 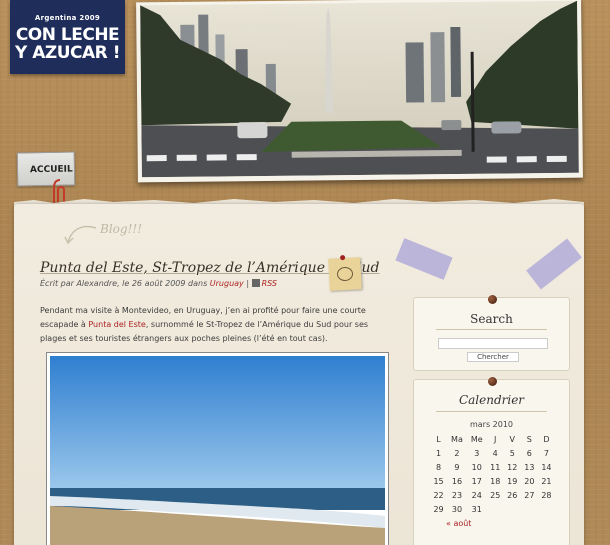 What do you see at coordinates (476, 481) in the screenshot?
I see `calendar-day: 17` at bounding box center [476, 481].